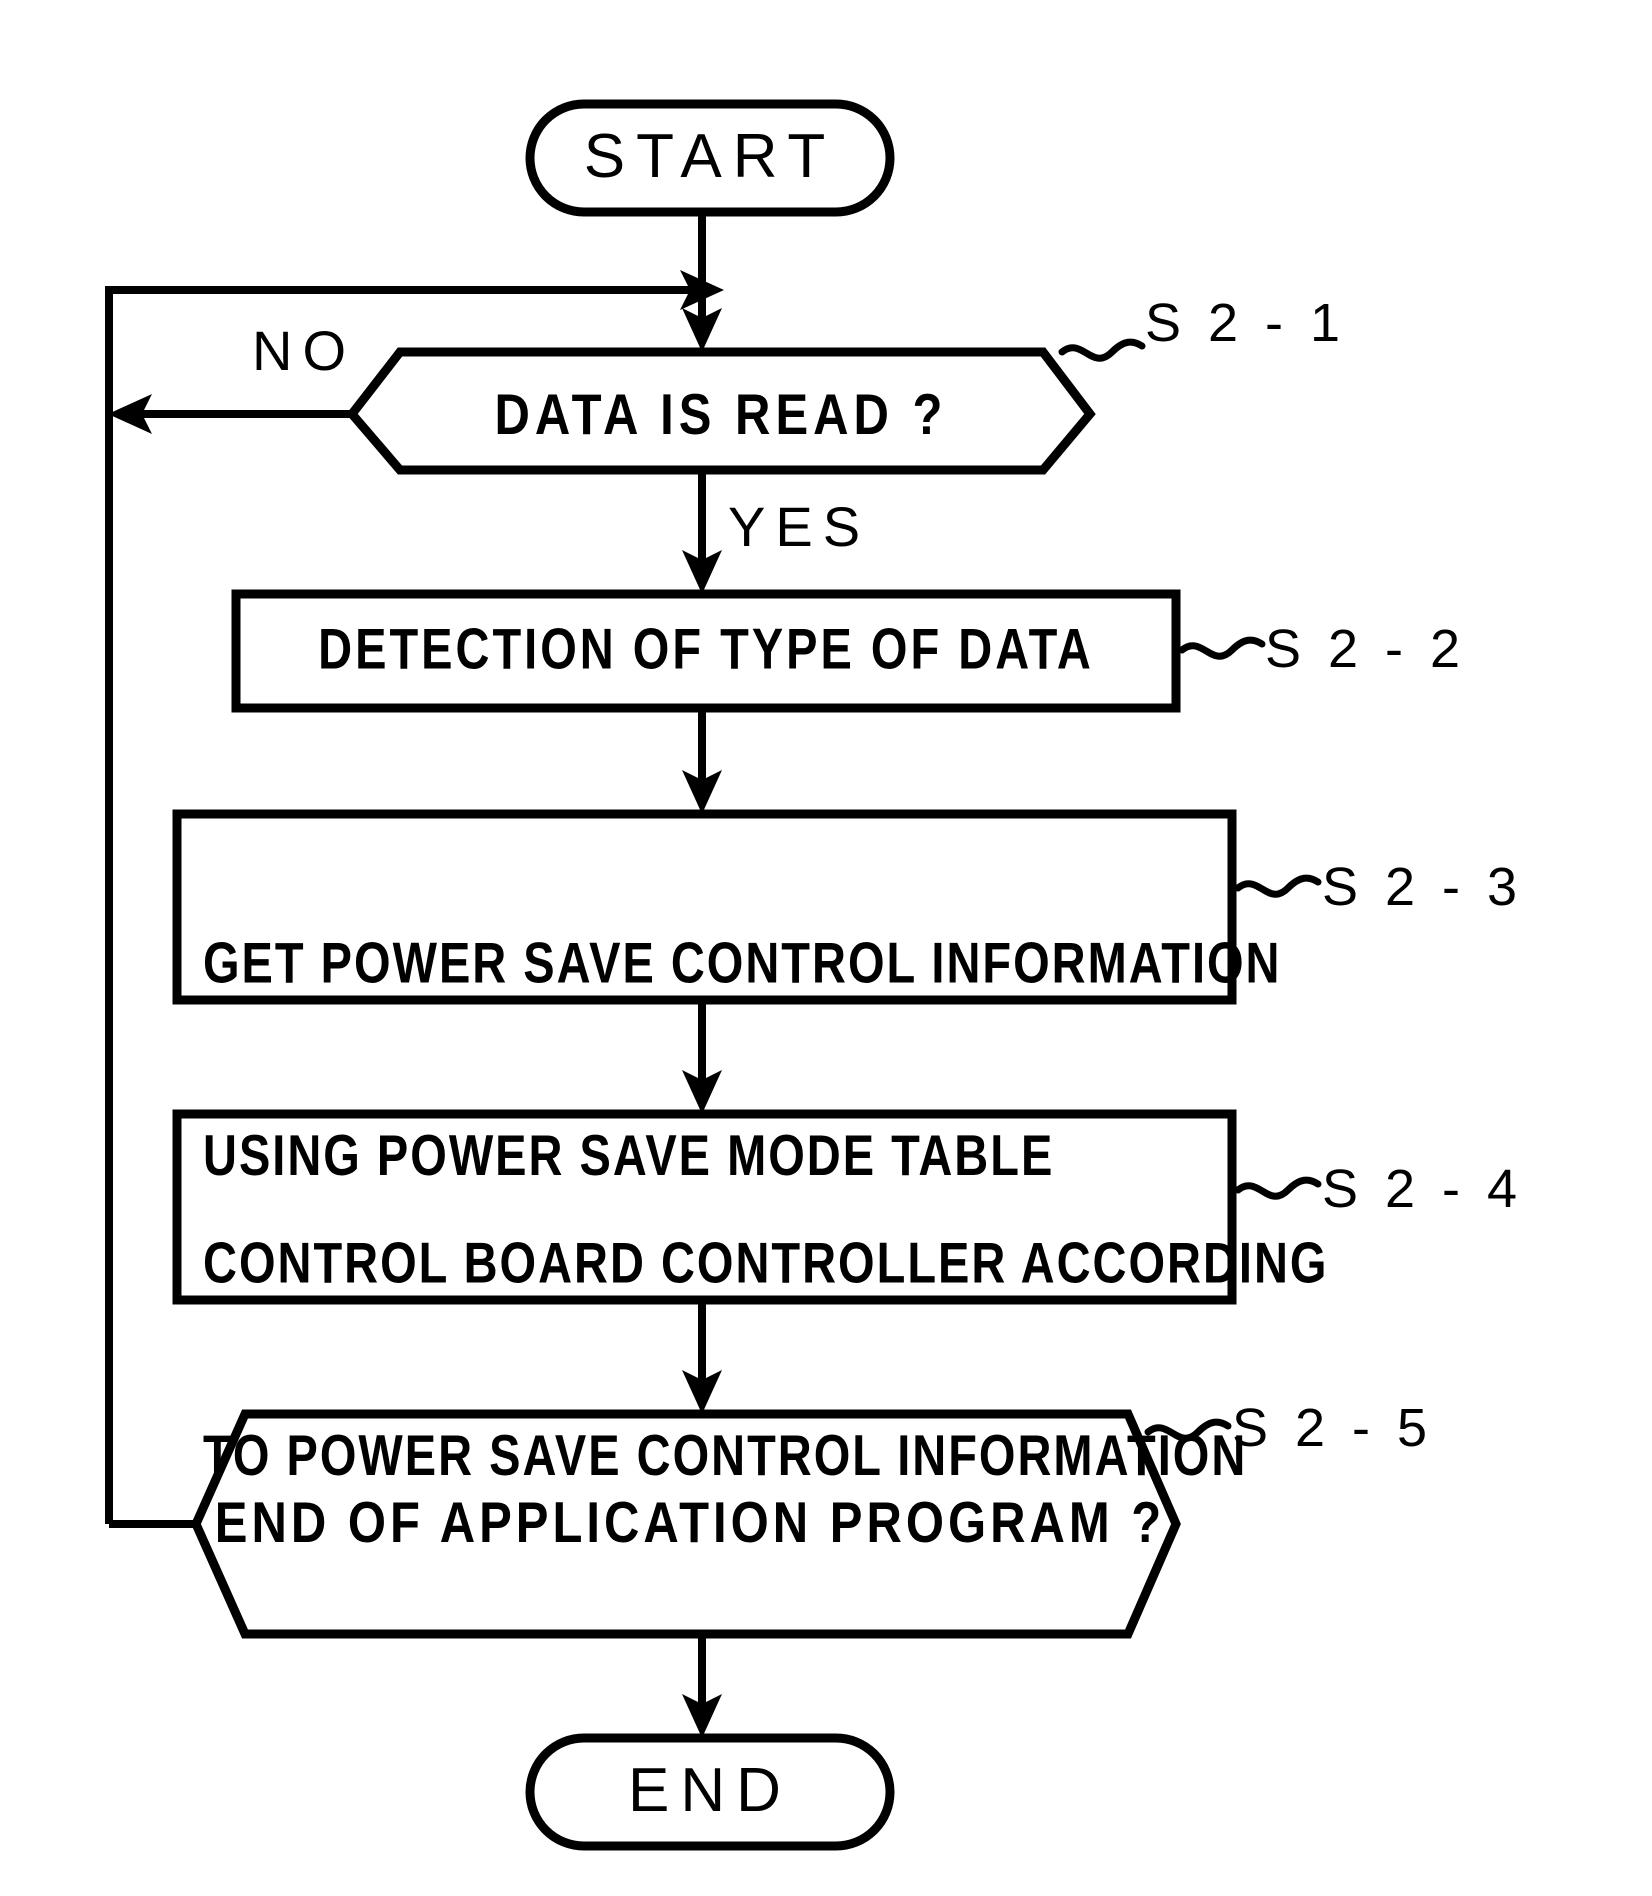 The height and width of the screenshot is (1896, 1652). I want to click on step-label-s2-4: S 2 - 4, so click(1423, 1189).